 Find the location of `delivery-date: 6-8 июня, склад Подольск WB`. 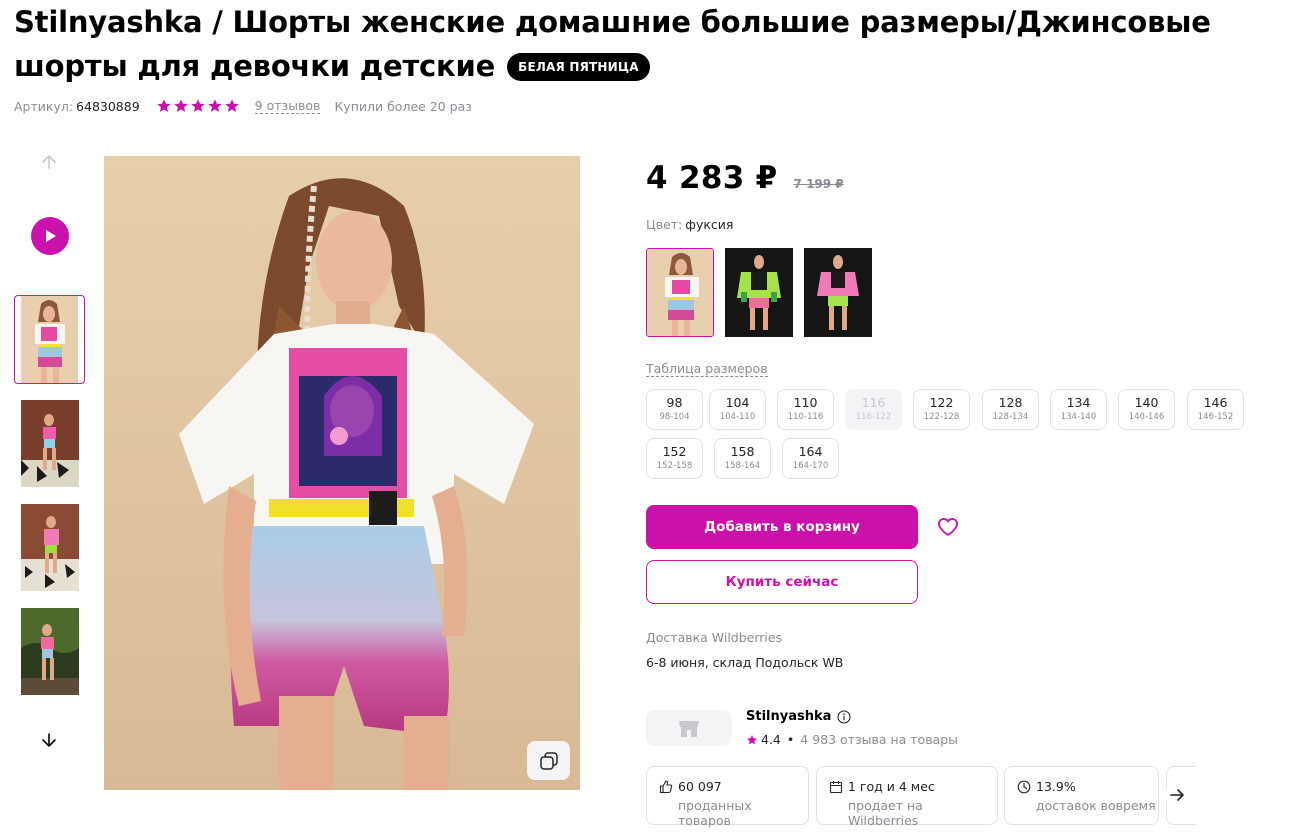

delivery-date: 6-8 июня, склад Подольск WB is located at coordinates (745, 662).